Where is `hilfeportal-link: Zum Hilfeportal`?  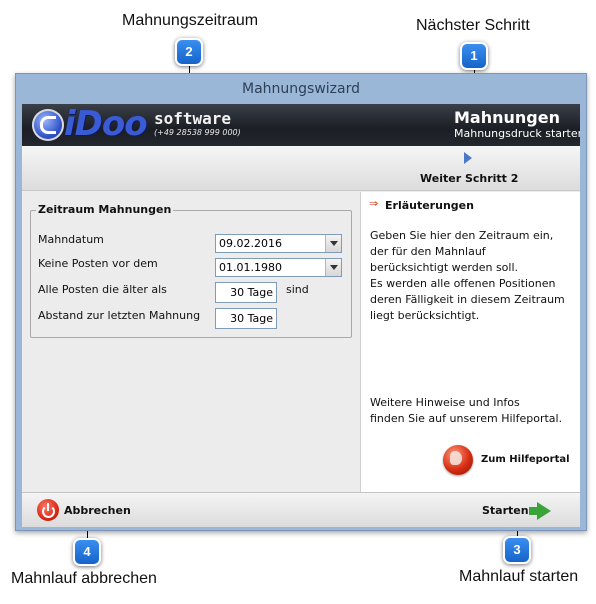
hilfeportal-link: Zum Hilfeportal is located at coordinates (525, 459).